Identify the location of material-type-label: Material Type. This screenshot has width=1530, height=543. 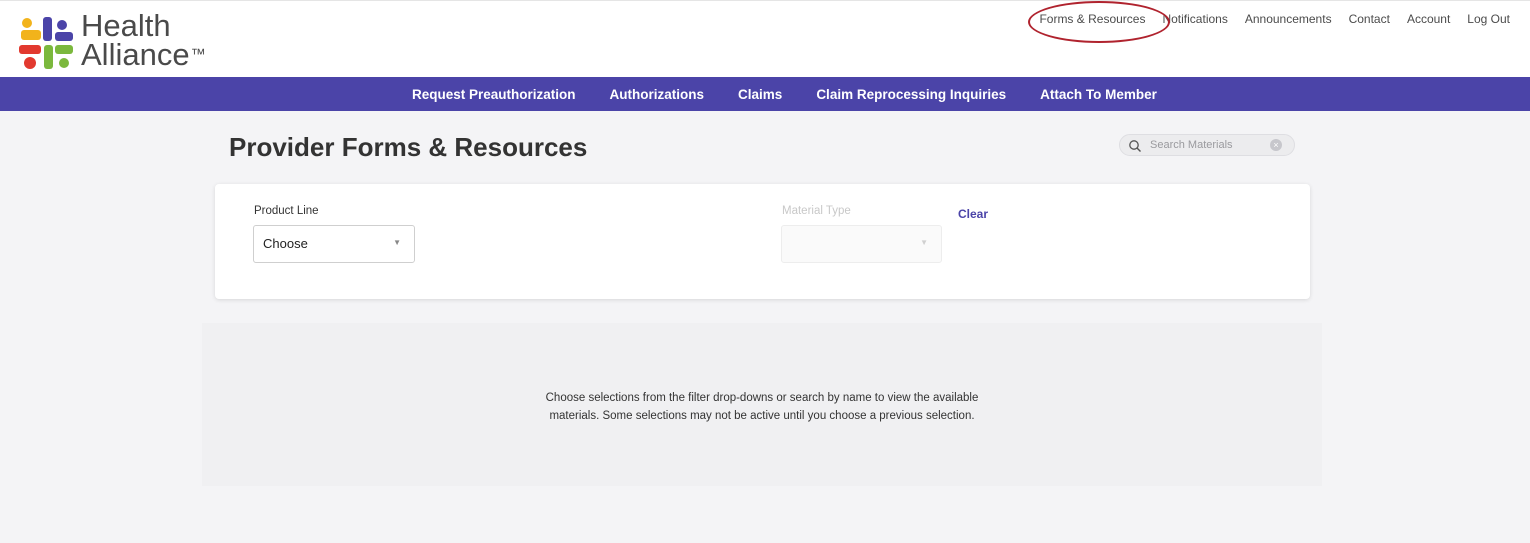
(816, 211).